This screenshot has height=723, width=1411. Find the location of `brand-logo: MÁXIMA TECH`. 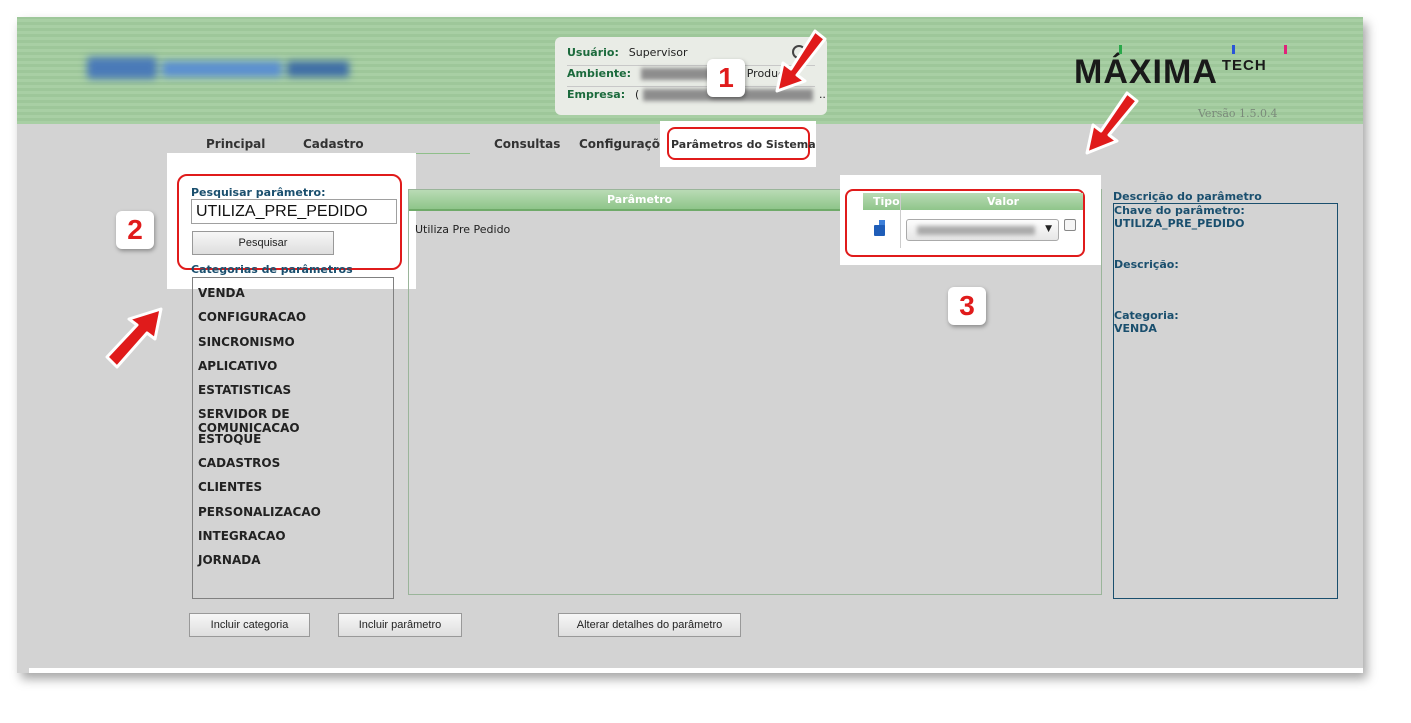

brand-logo: MÁXIMA TECH is located at coordinates (1180, 68).